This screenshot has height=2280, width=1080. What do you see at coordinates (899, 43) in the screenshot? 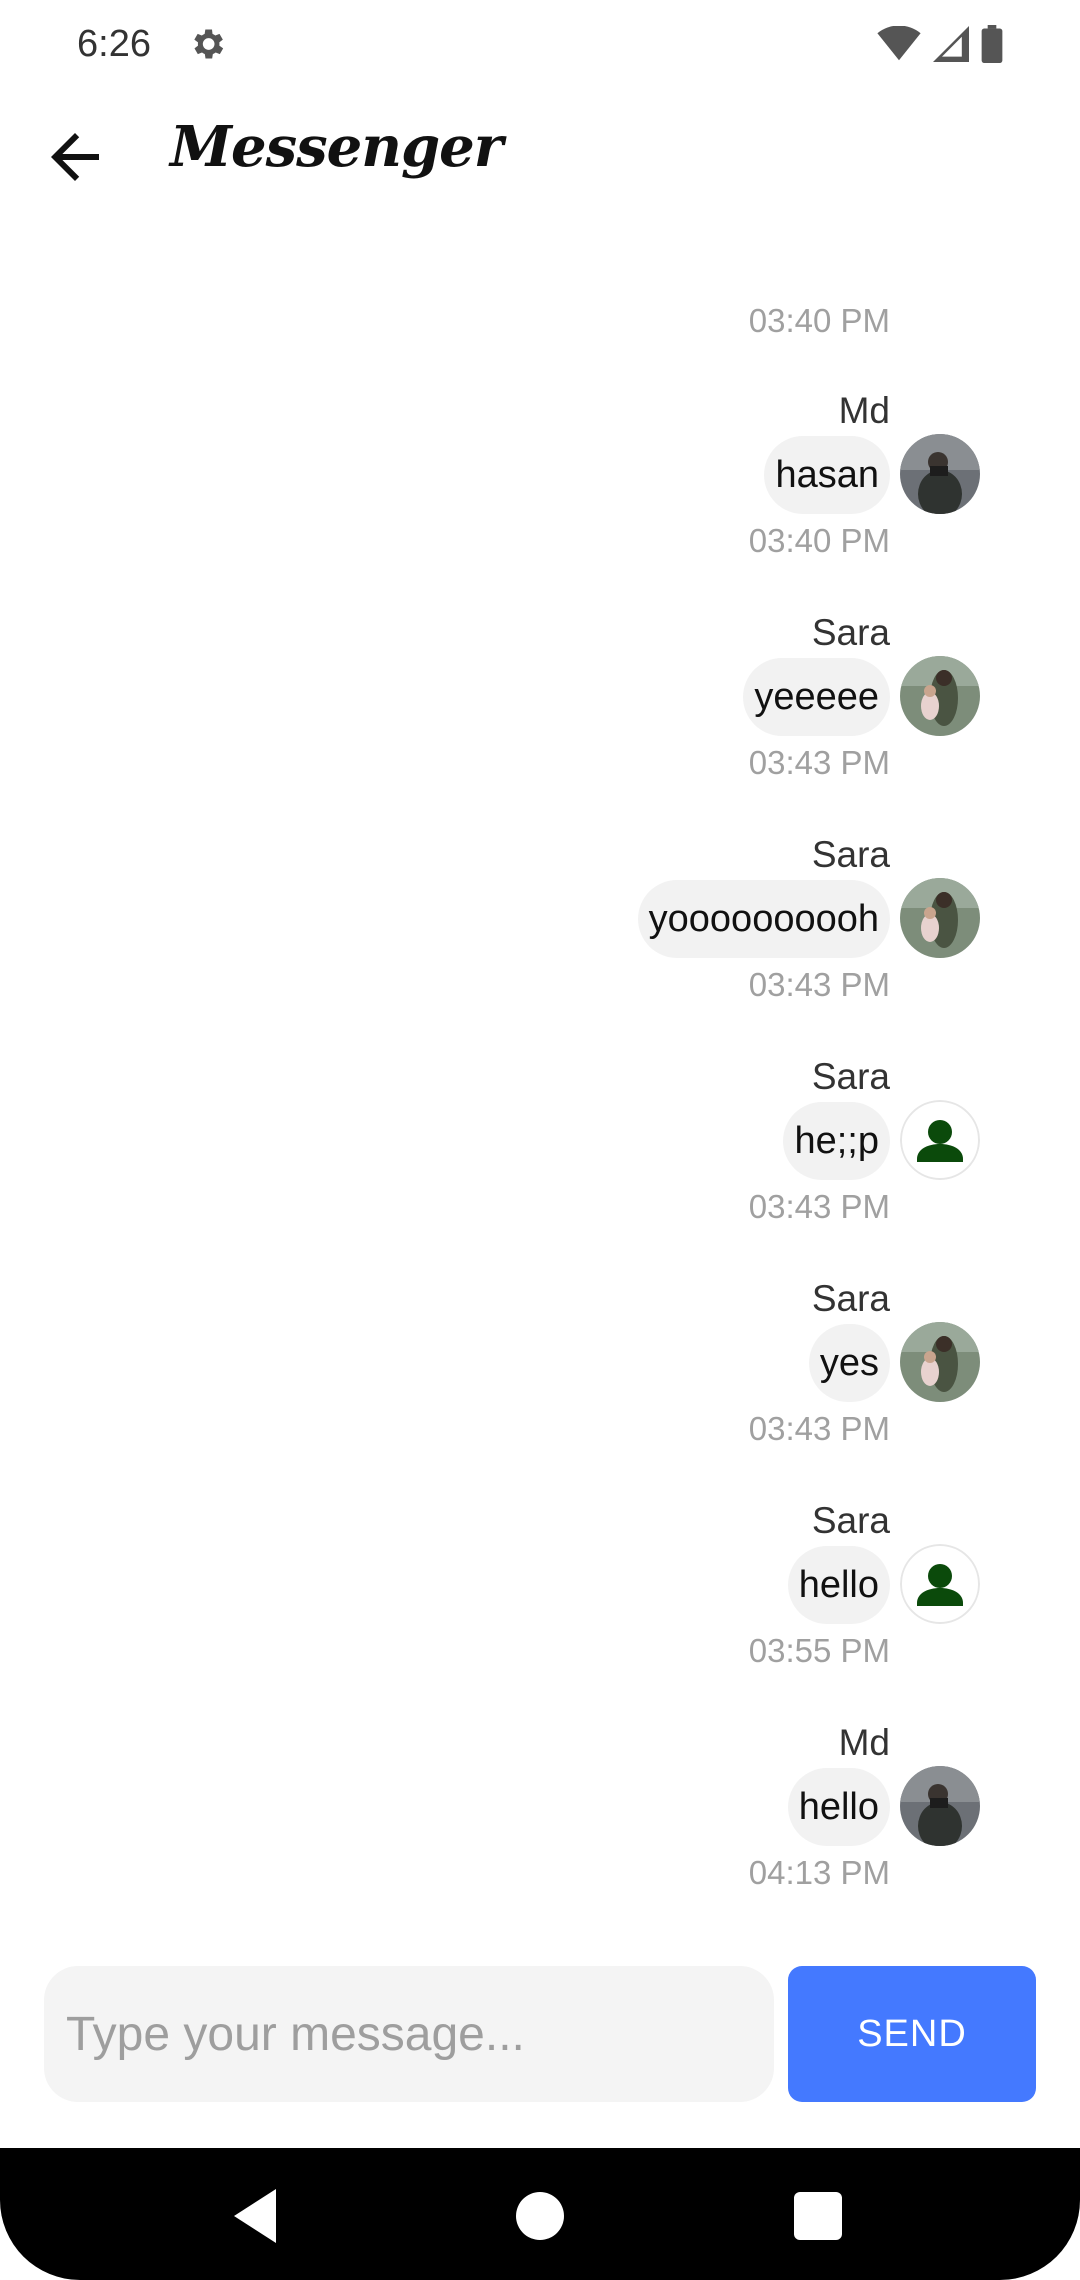
I see `wifi-icon` at bounding box center [899, 43].